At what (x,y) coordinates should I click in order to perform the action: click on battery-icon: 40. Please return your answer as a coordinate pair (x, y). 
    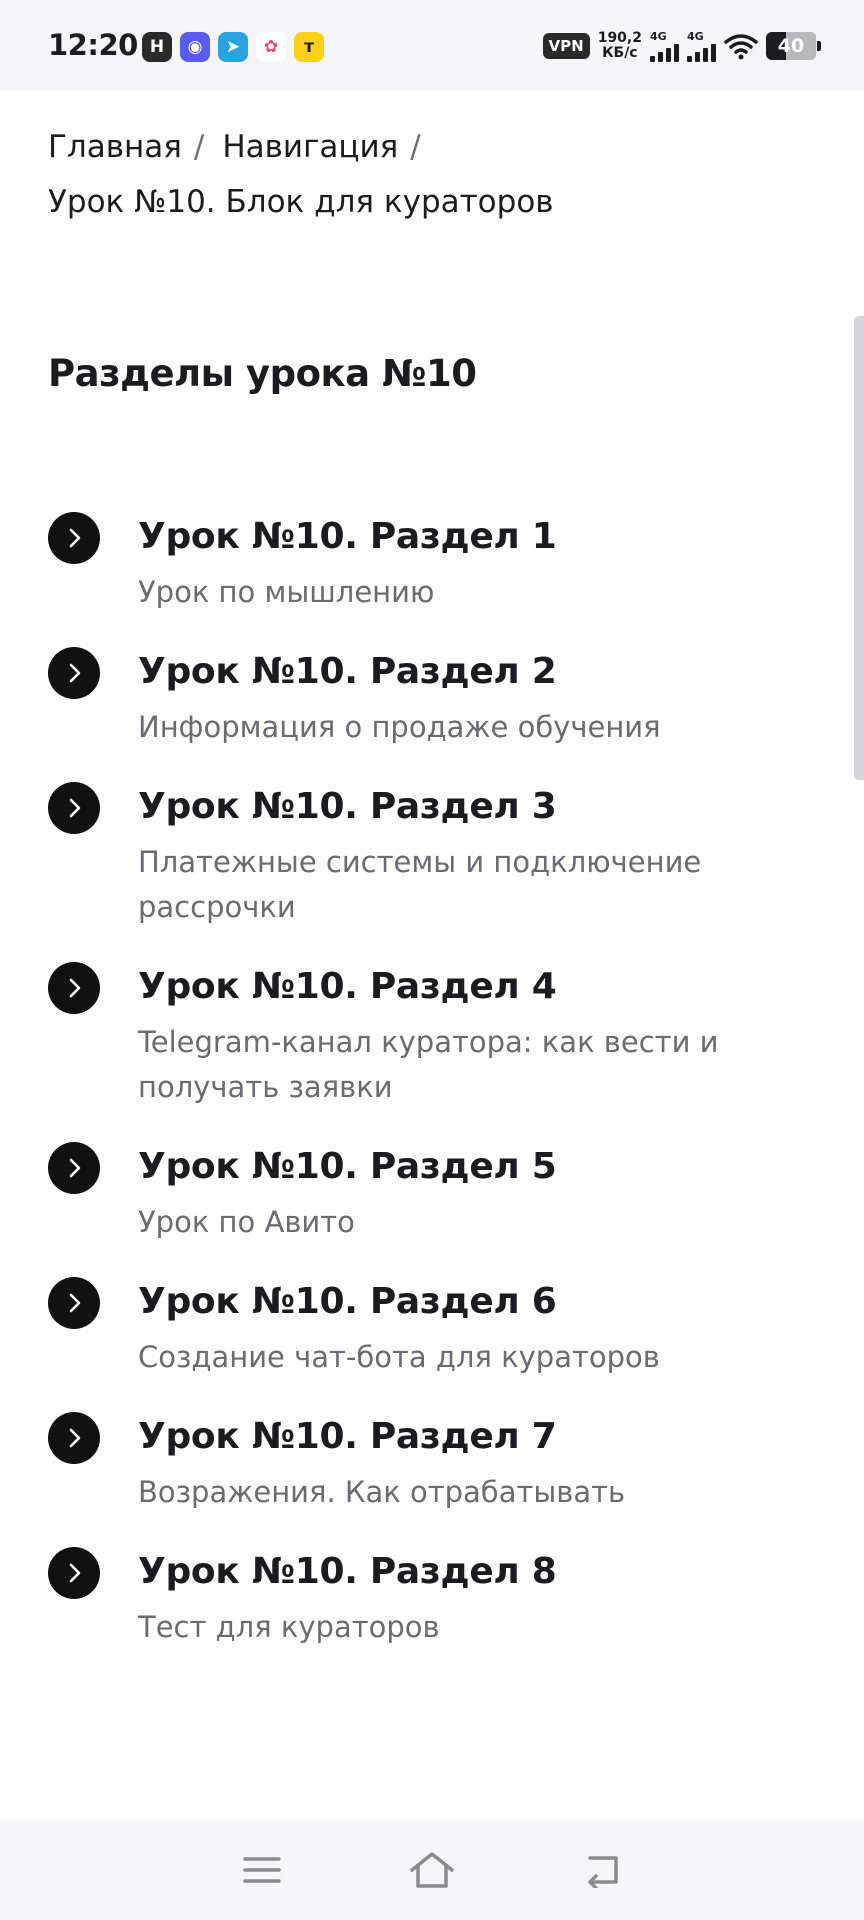
    Looking at the image, I should click on (793, 46).